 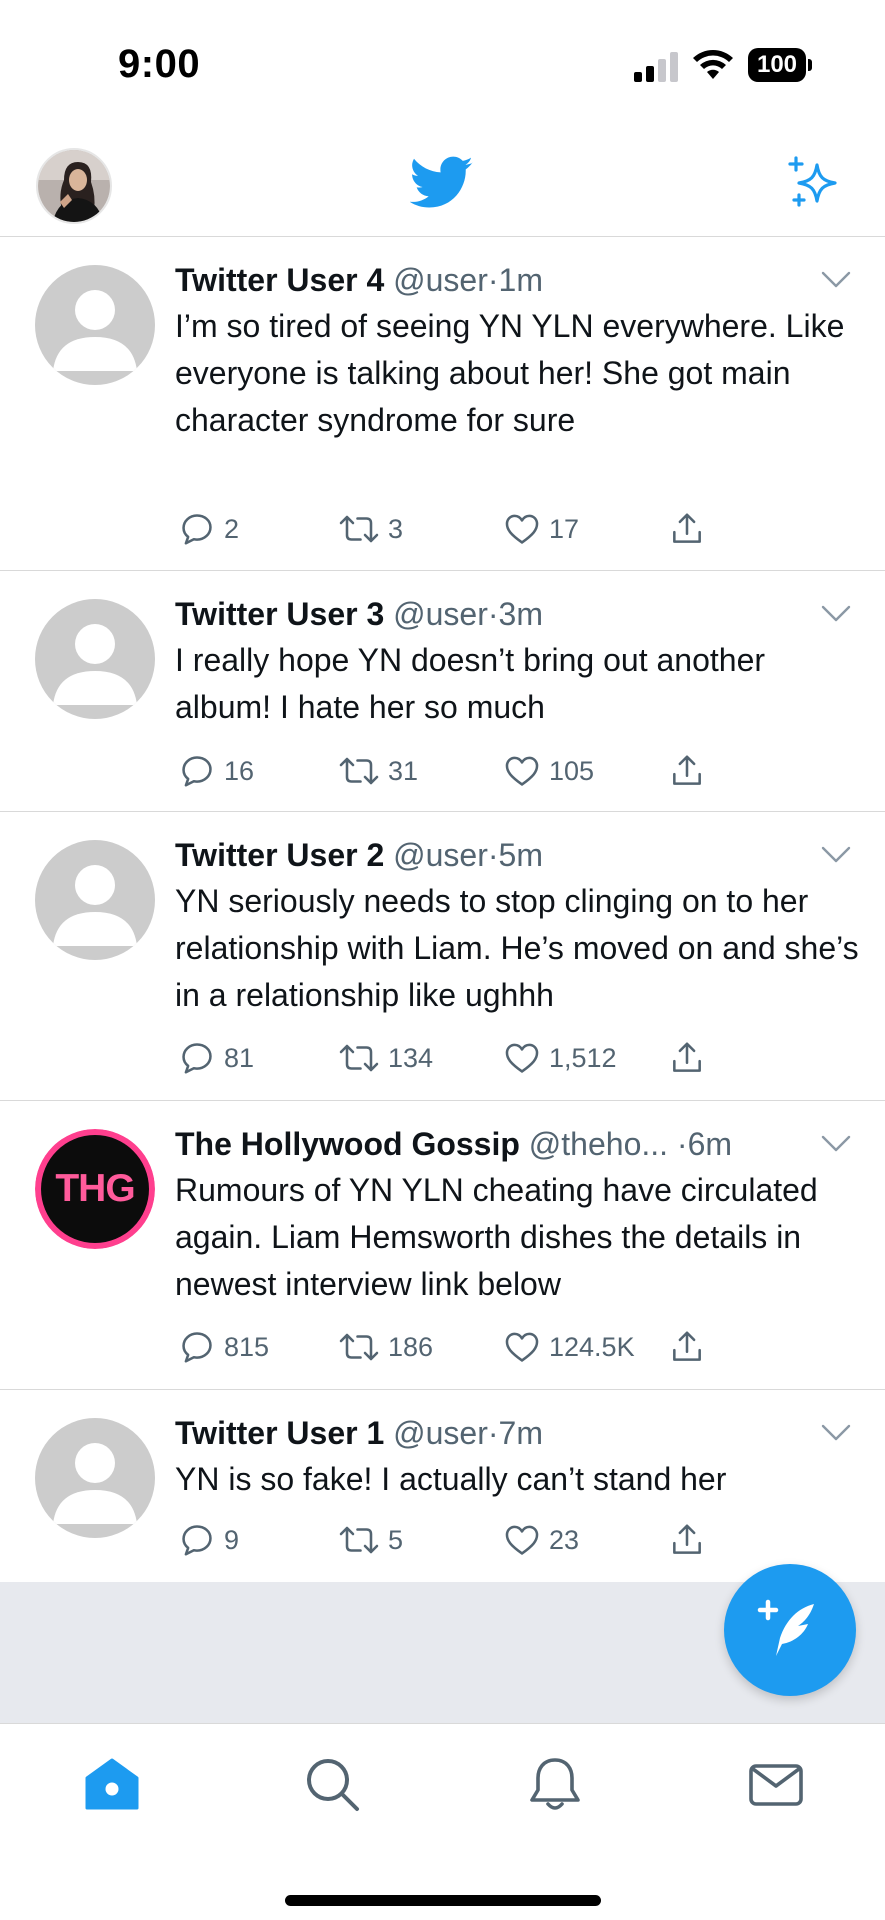 I want to click on tweet-header: Twitter User 2 @user·5m, so click(x=359, y=855).